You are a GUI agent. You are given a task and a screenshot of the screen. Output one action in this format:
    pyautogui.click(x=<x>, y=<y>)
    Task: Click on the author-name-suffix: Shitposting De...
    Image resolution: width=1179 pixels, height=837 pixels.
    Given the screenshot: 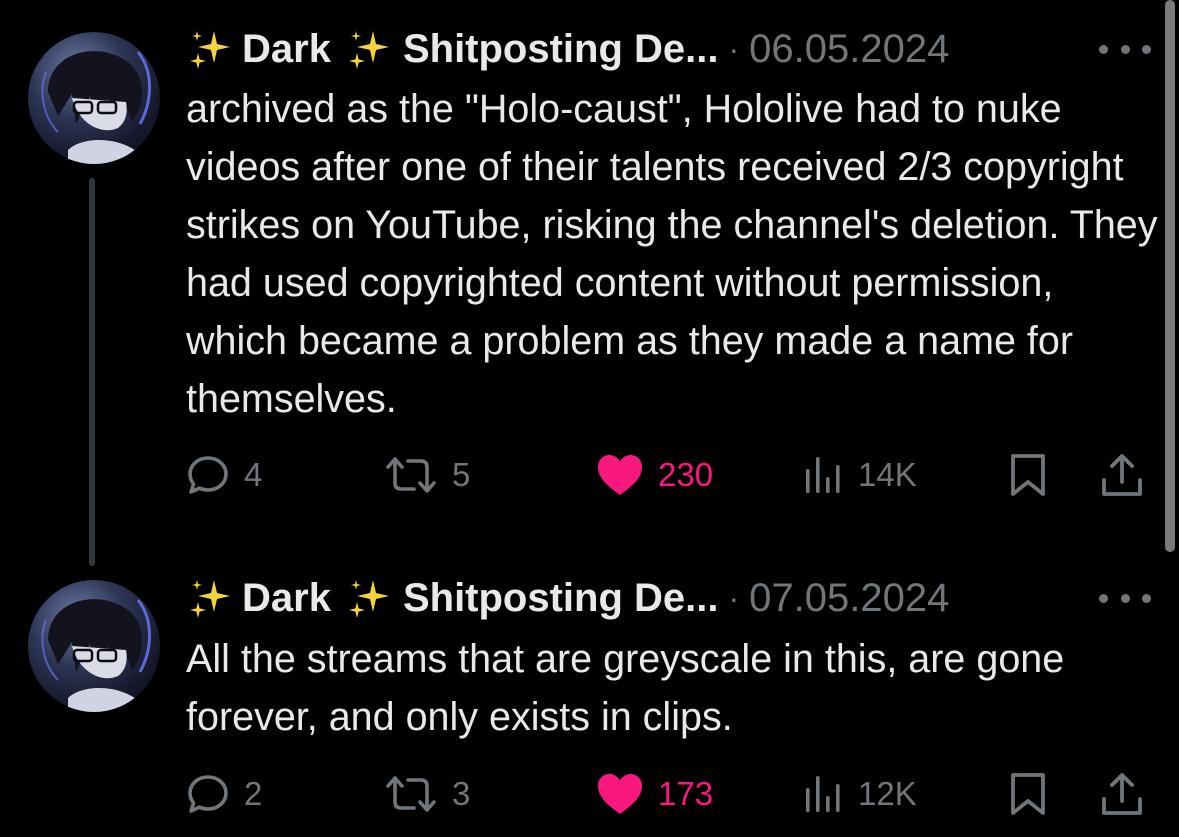 What is the action you would take?
    pyautogui.click(x=560, y=598)
    